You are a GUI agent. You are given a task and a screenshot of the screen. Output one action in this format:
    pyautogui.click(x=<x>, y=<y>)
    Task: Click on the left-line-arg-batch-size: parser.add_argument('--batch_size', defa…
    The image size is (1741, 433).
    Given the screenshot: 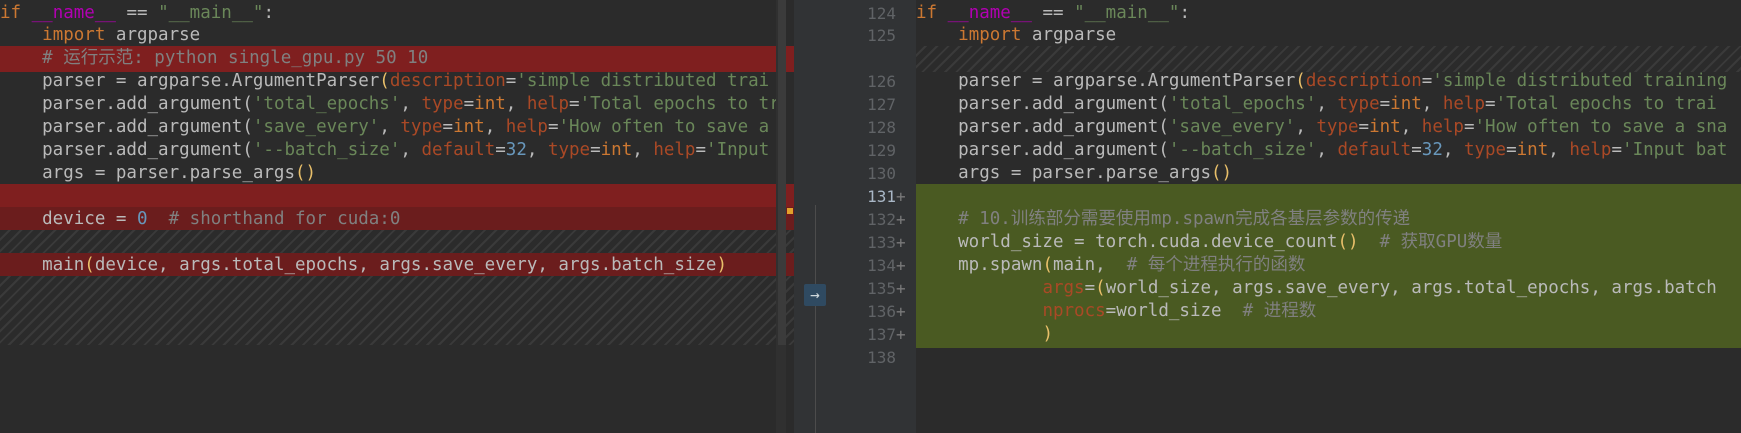 What is the action you would take?
    pyautogui.click(x=385, y=150)
    